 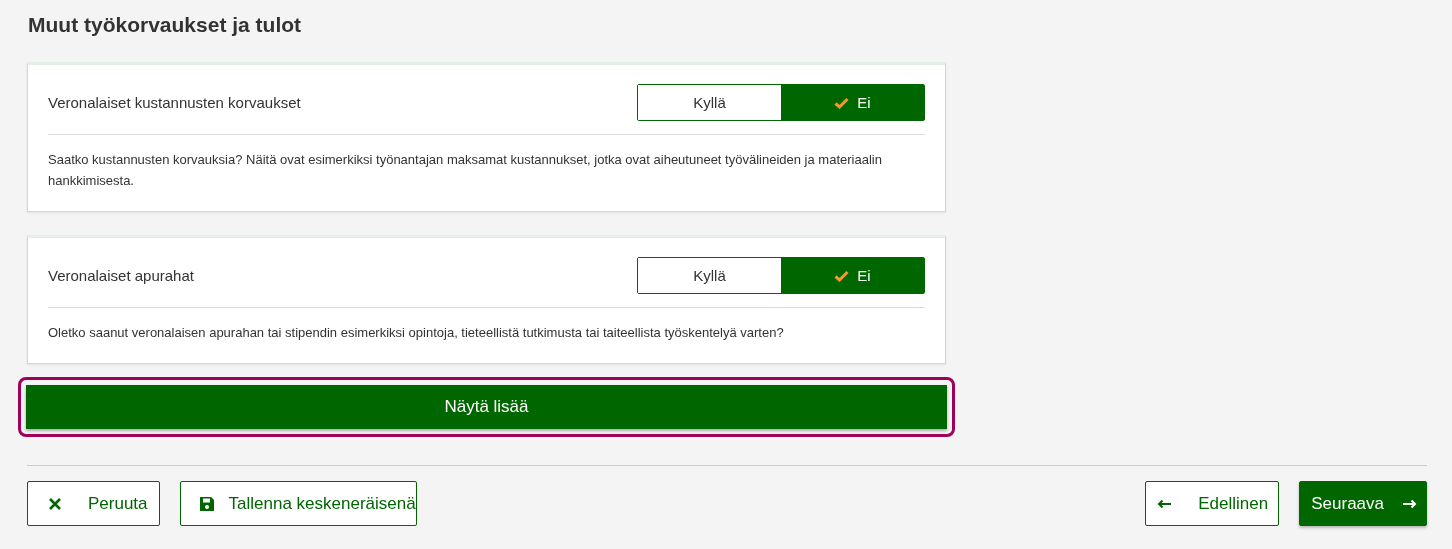 What do you see at coordinates (1409, 503) in the screenshot?
I see `arrow-right-icon` at bounding box center [1409, 503].